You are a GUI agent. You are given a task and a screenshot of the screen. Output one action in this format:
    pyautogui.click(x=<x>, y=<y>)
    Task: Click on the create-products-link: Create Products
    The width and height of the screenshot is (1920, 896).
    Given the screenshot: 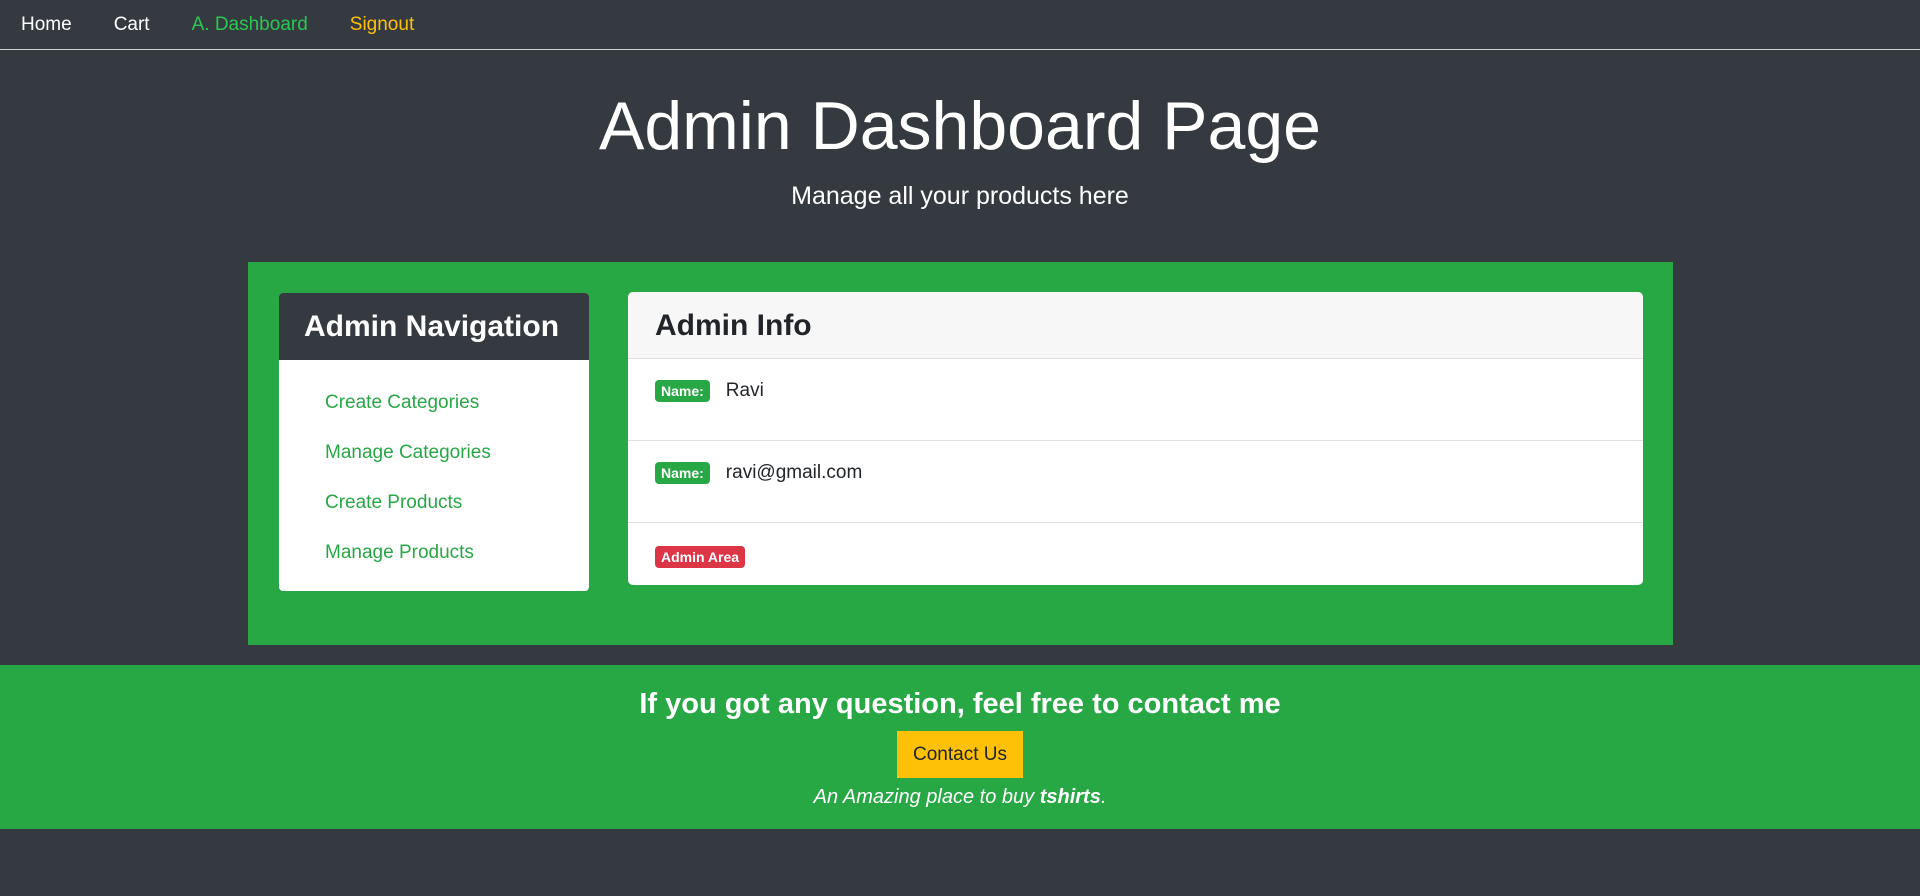 What is the action you would take?
    pyautogui.click(x=393, y=502)
    